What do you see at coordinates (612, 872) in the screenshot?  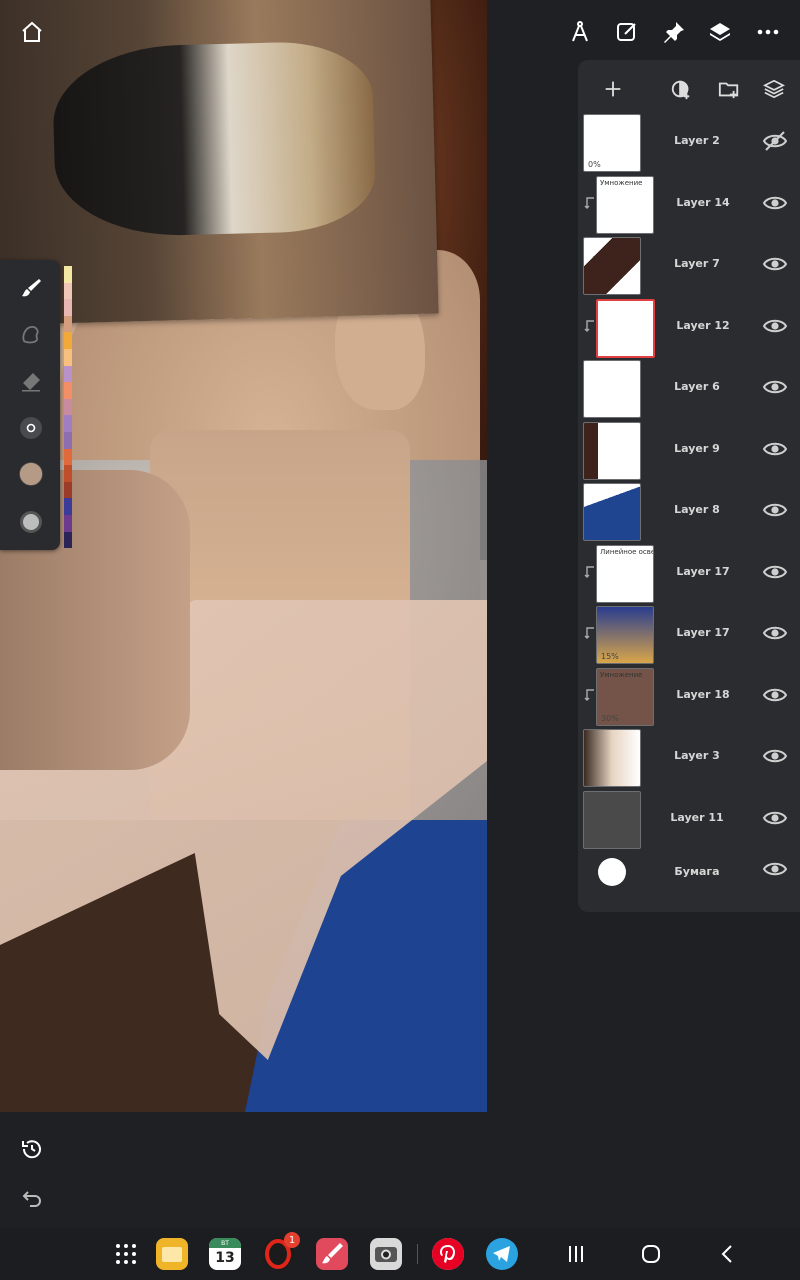 I see `paper-color-dot` at bounding box center [612, 872].